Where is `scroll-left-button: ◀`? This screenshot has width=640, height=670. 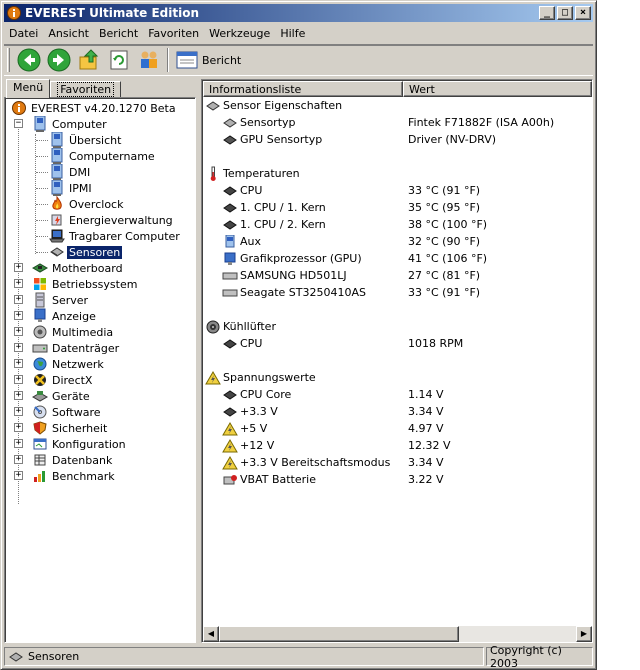
scroll-left-button: ◀ is located at coordinates (211, 634).